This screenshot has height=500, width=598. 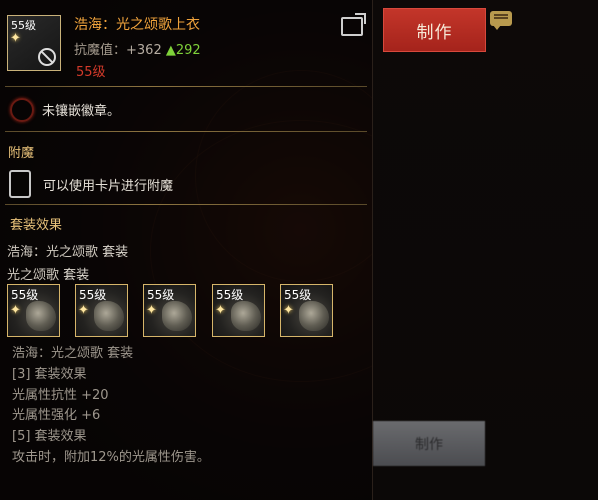 What do you see at coordinates (47, 57) in the screenshot?
I see `no-trade-icon` at bounding box center [47, 57].